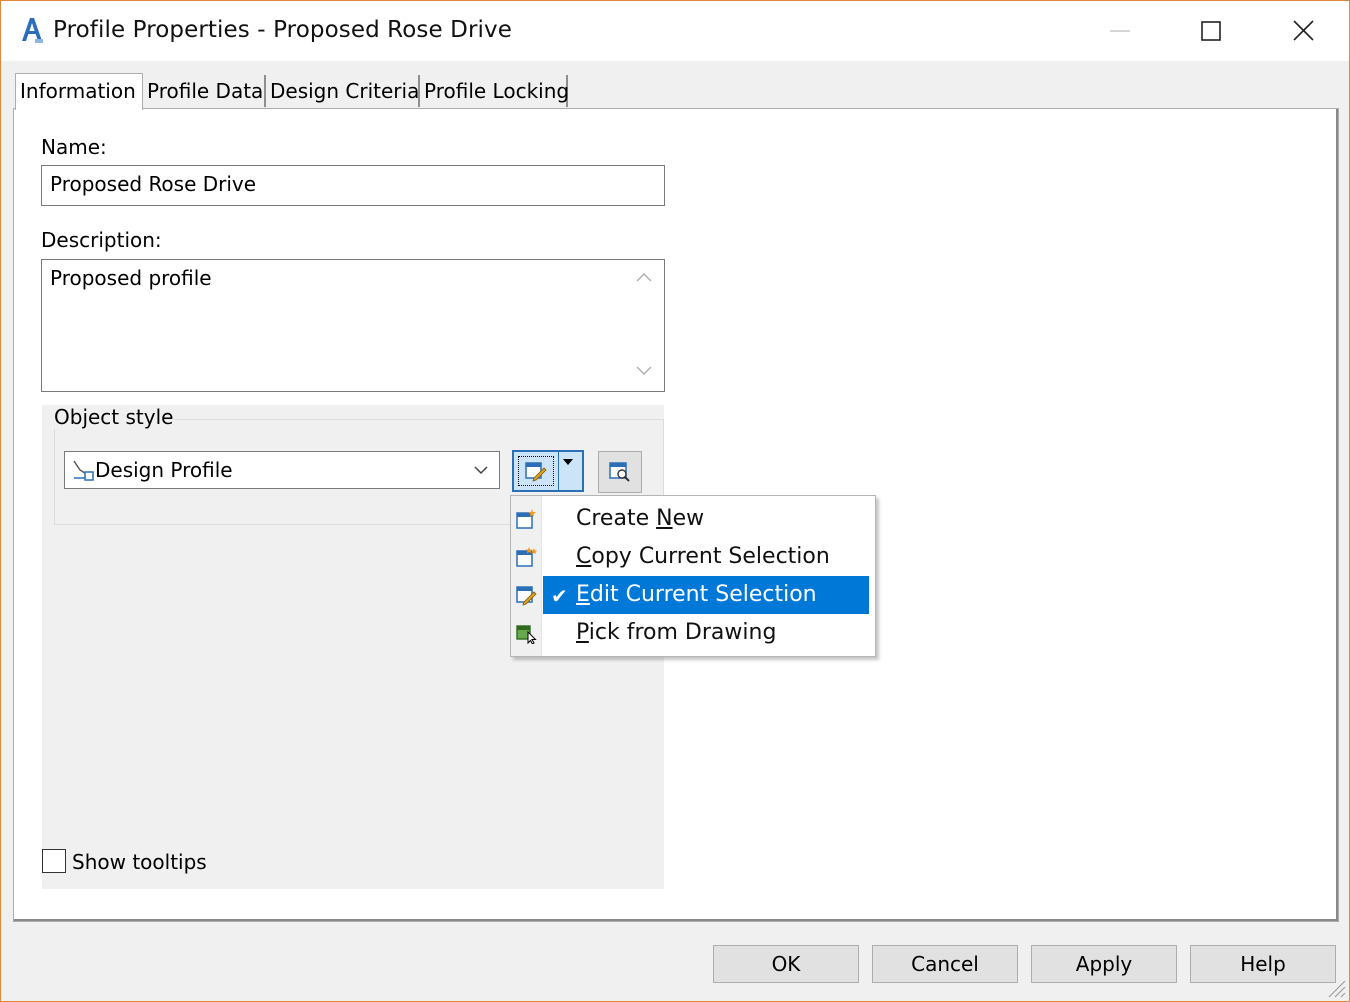 The image size is (1350, 1002). What do you see at coordinates (204, 91) in the screenshot?
I see `tab-profile-data: Profile Data` at bounding box center [204, 91].